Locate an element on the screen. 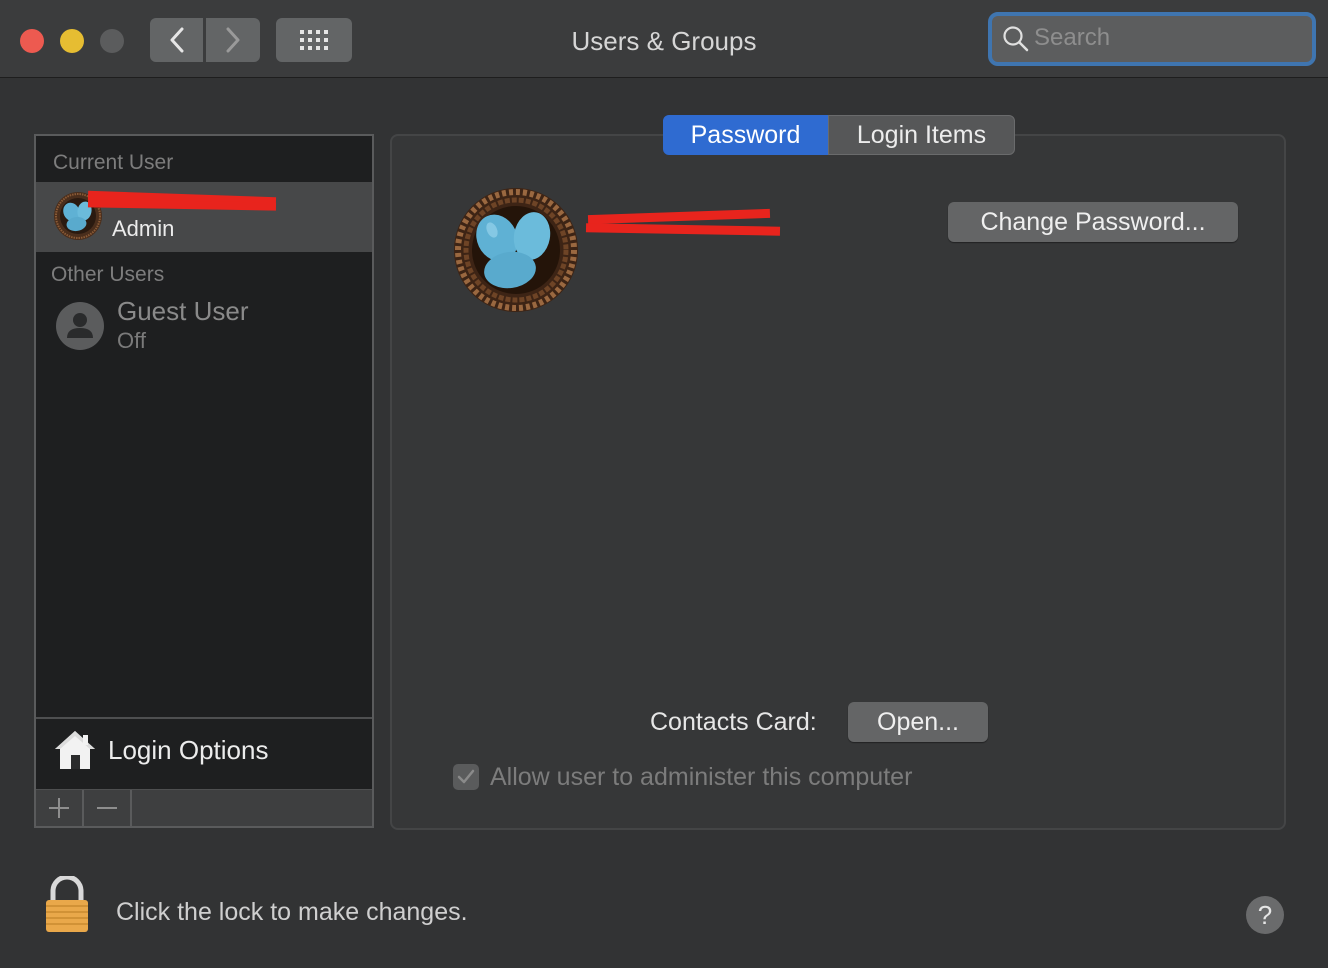 Image resolution: width=1328 pixels, height=968 pixels. guest-user-name: Guest User is located at coordinates (183, 311).